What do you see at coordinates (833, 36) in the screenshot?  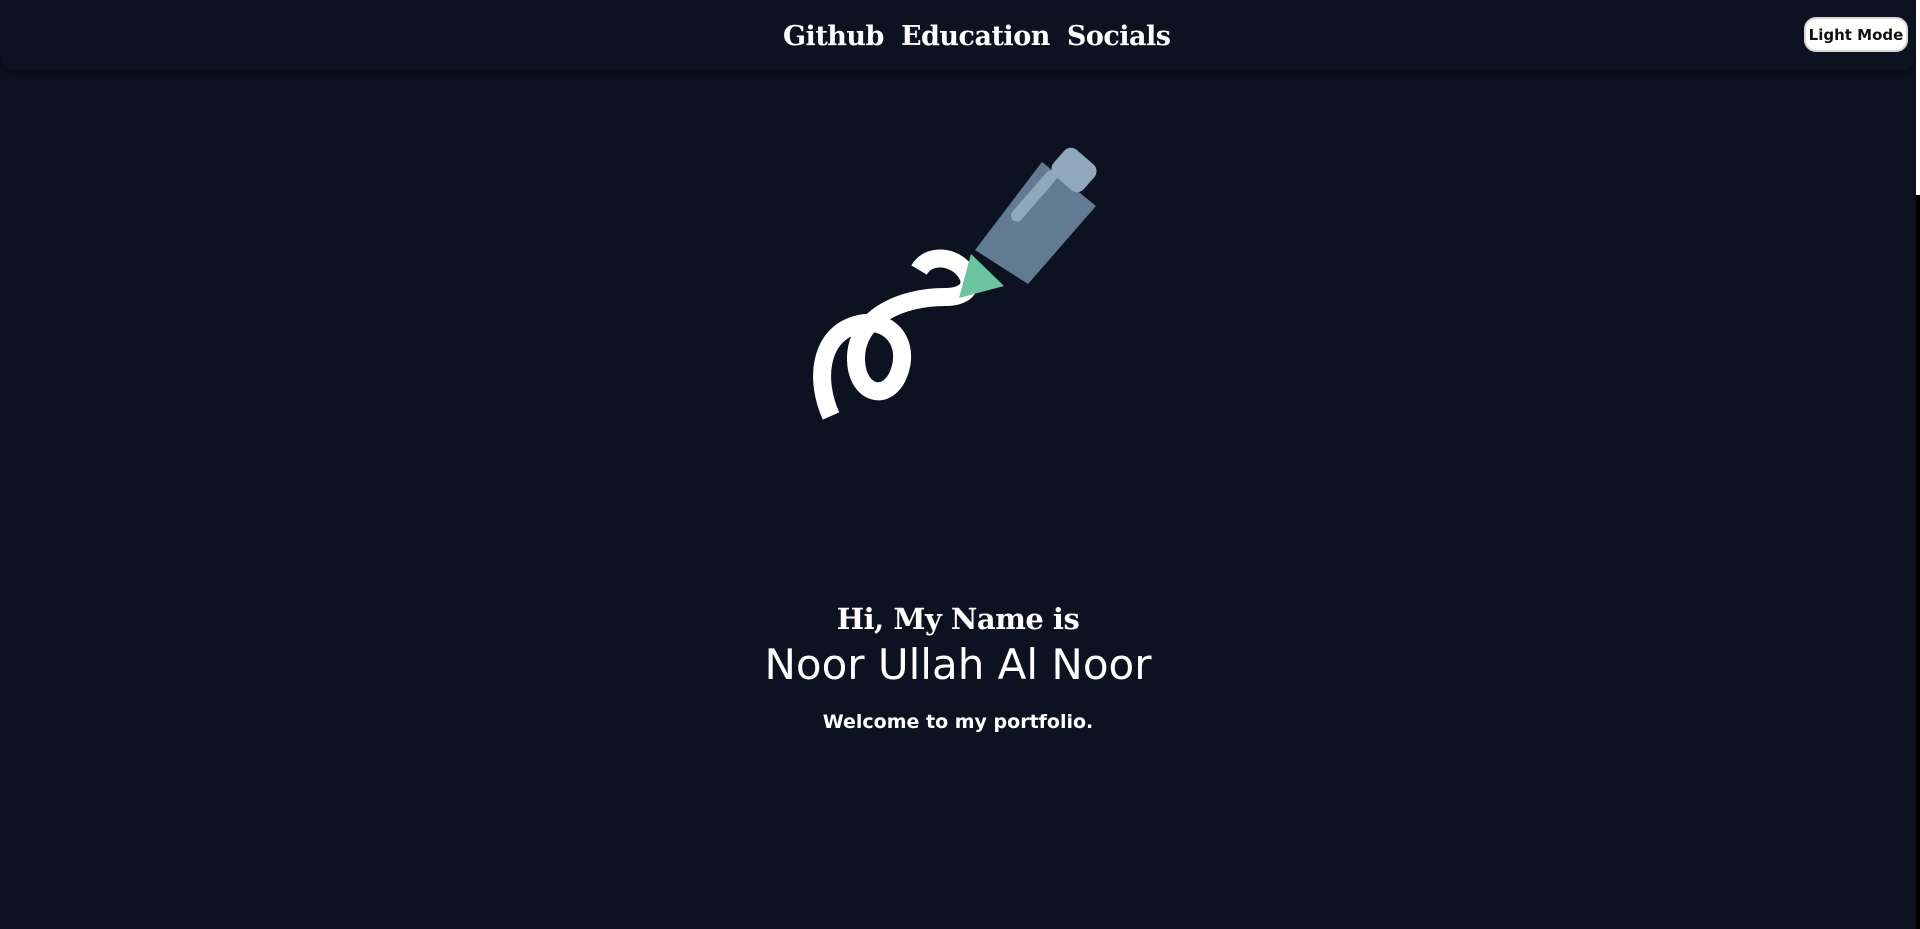 I see `nav-github-link: Github` at bounding box center [833, 36].